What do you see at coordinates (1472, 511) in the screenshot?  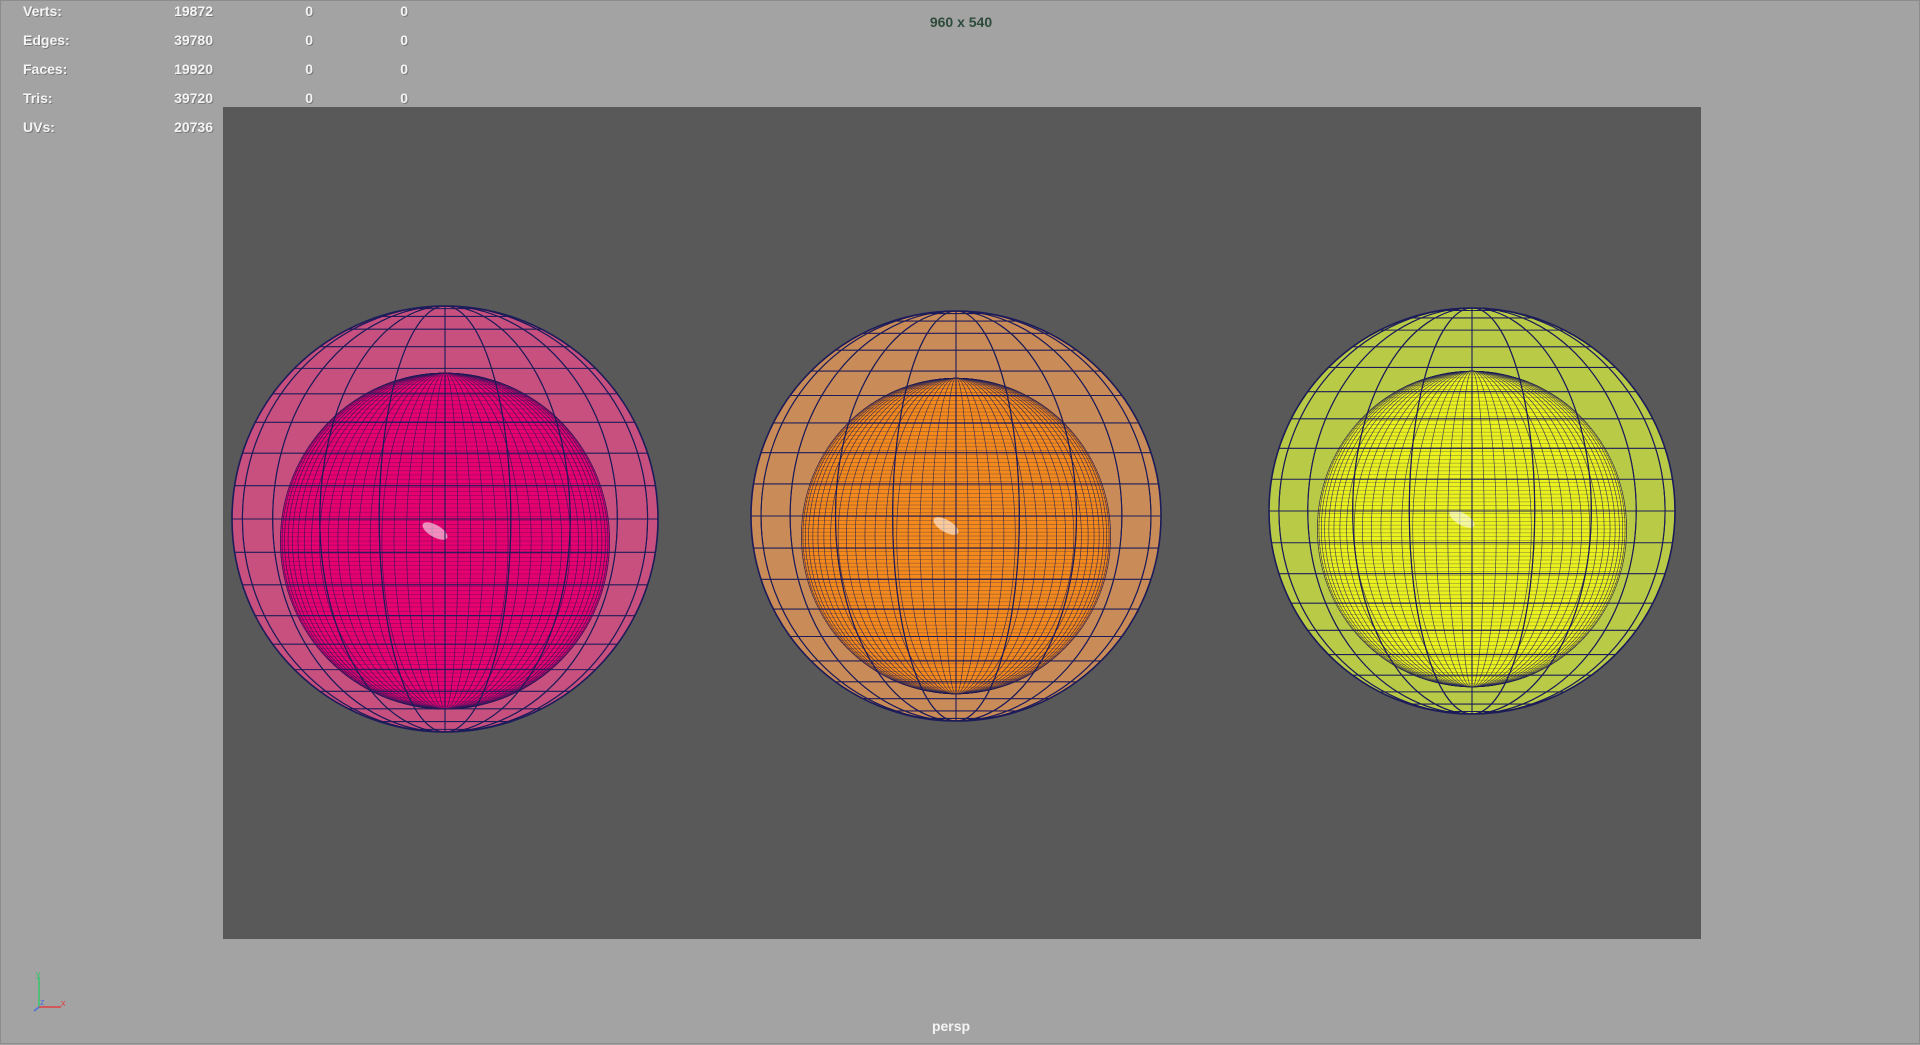 I see `sphere-yellow` at bounding box center [1472, 511].